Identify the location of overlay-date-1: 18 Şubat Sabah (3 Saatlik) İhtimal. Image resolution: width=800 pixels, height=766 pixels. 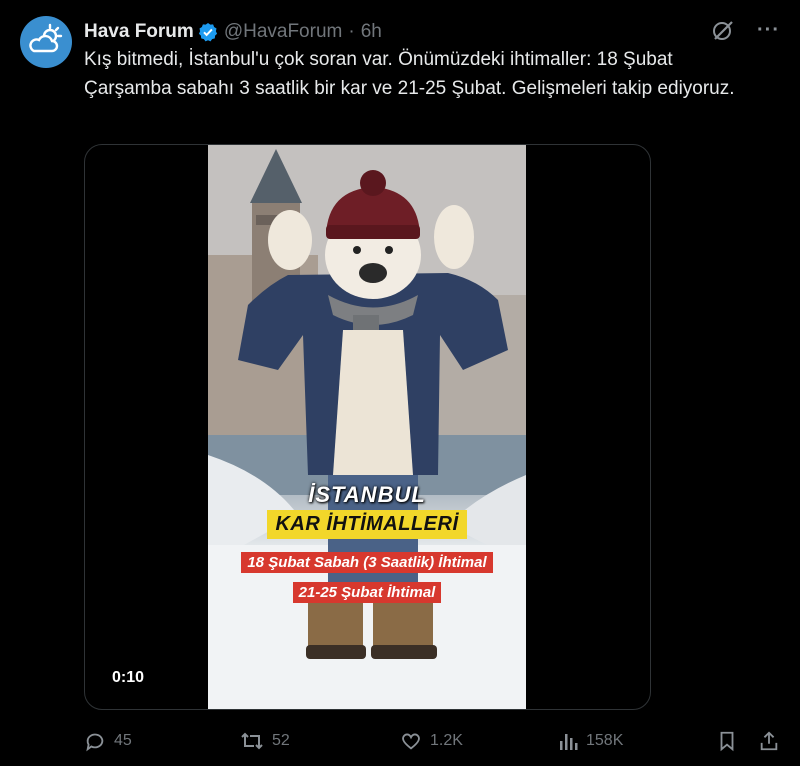
(367, 562).